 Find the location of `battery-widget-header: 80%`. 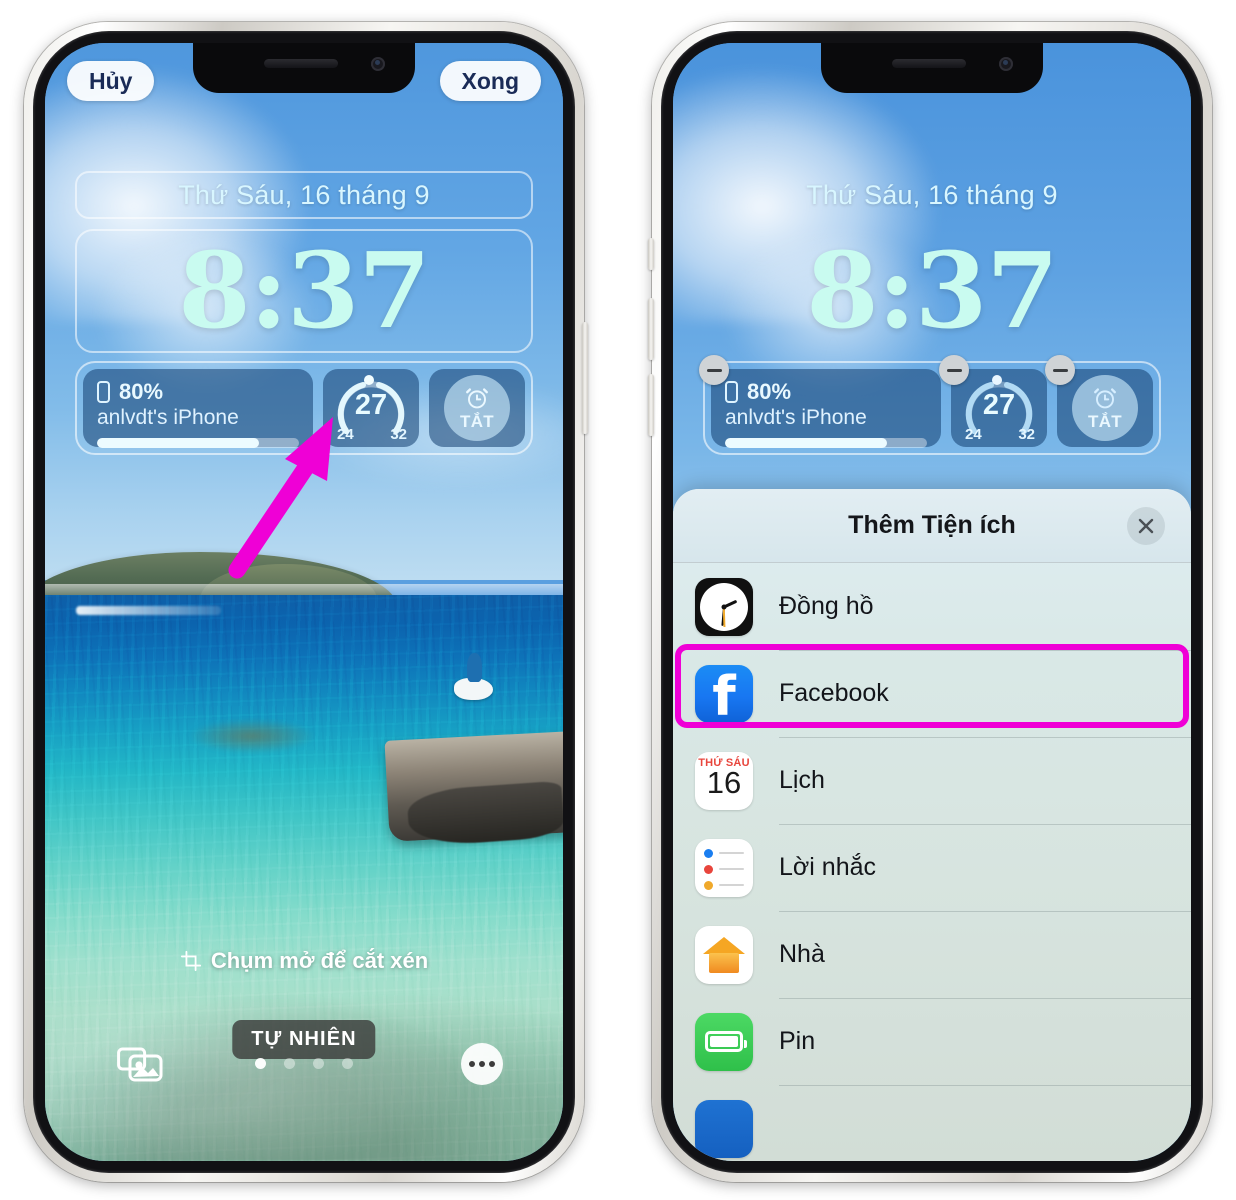

battery-widget-header: 80% is located at coordinates (826, 392).